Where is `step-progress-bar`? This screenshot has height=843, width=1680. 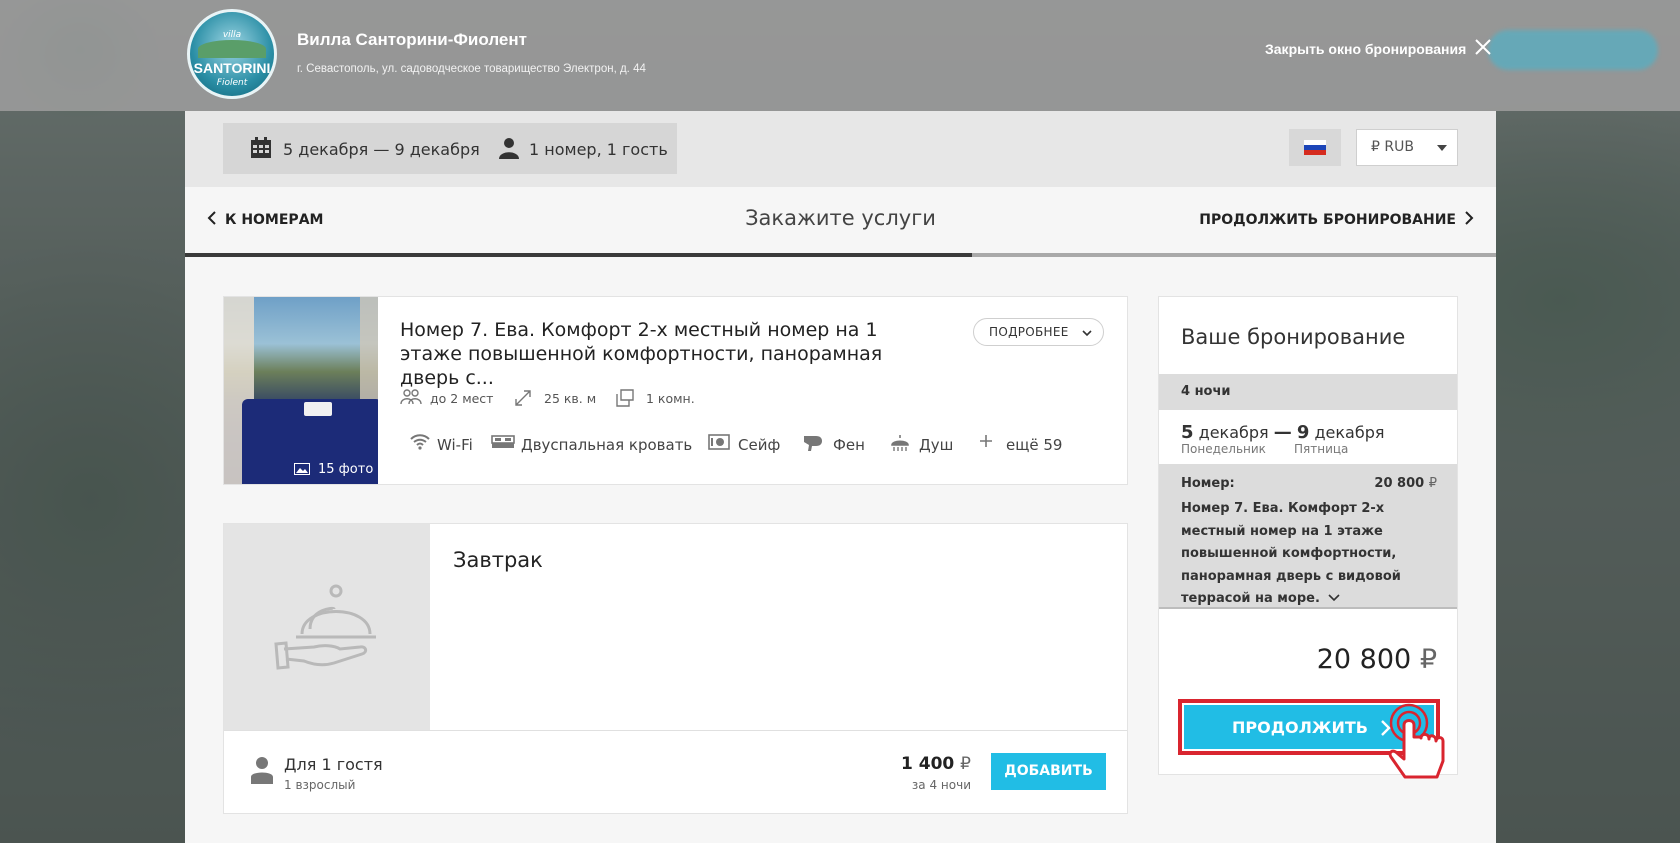
step-progress-bar is located at coordinates (840, 255).